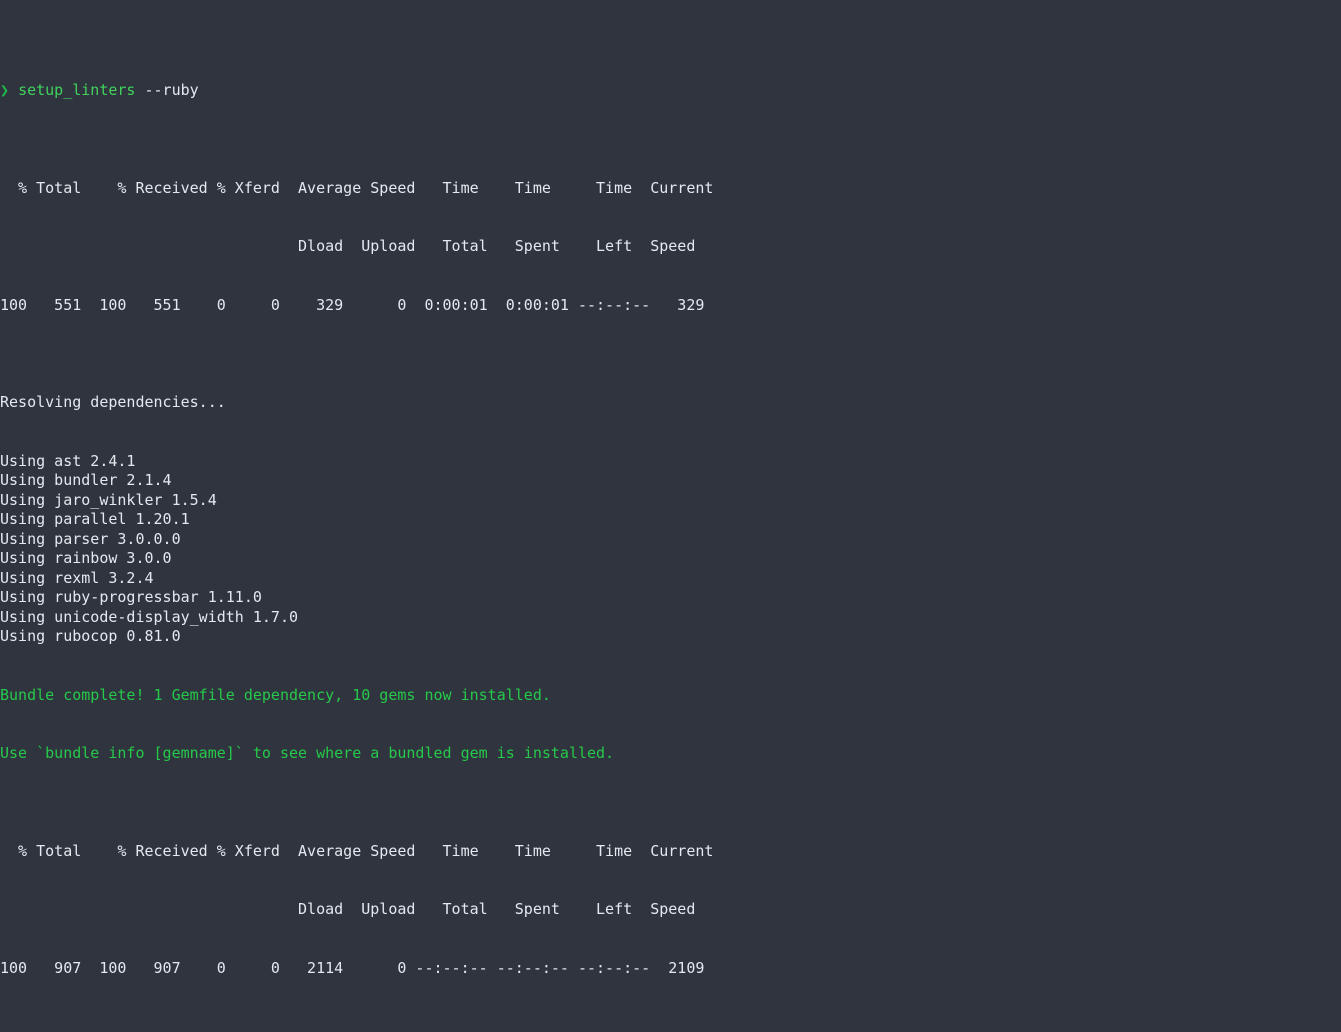 This screenshot has width=1341, height=1032. Describe the element at coordinates (108, 499) in the screenshot. I see `gem-line: Using jaro_winkler 1.5.4` at that location.